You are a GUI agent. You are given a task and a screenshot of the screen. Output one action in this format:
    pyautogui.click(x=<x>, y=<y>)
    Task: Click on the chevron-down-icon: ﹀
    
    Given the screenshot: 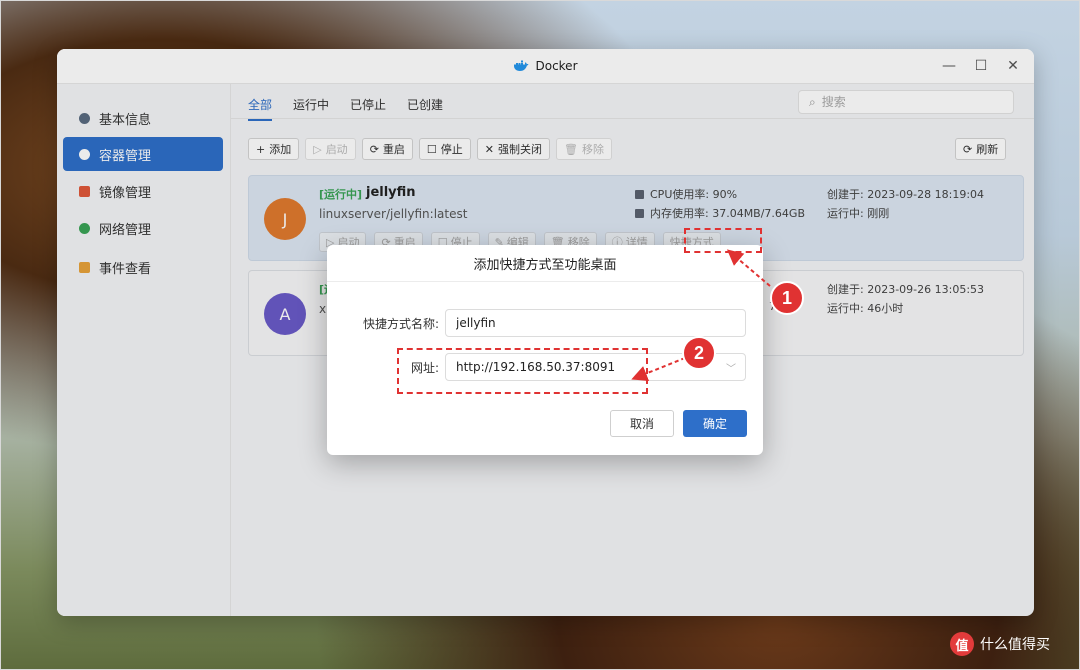 What is the action you would take?
    pyautogui.click(x=731, y=367)
    